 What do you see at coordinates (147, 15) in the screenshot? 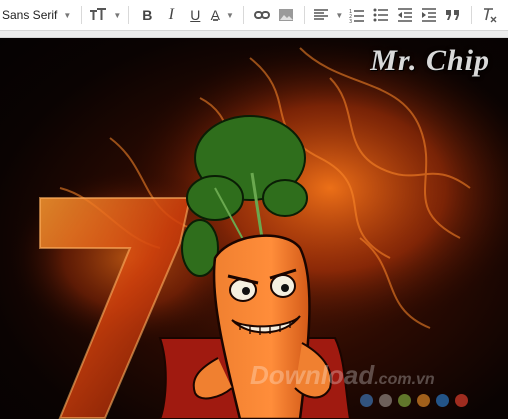
I see `bold-button: B` at bounding box center [147, 15].